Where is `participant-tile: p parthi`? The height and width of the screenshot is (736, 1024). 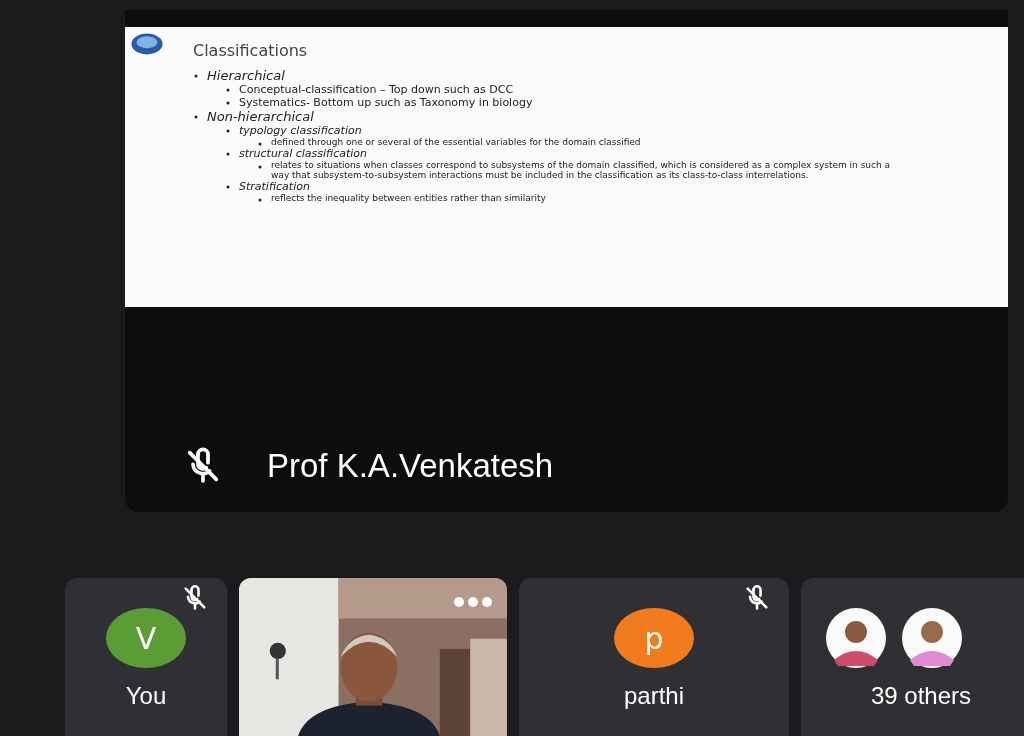 participant-tile: p parthi is located at coordinates (654, 657).